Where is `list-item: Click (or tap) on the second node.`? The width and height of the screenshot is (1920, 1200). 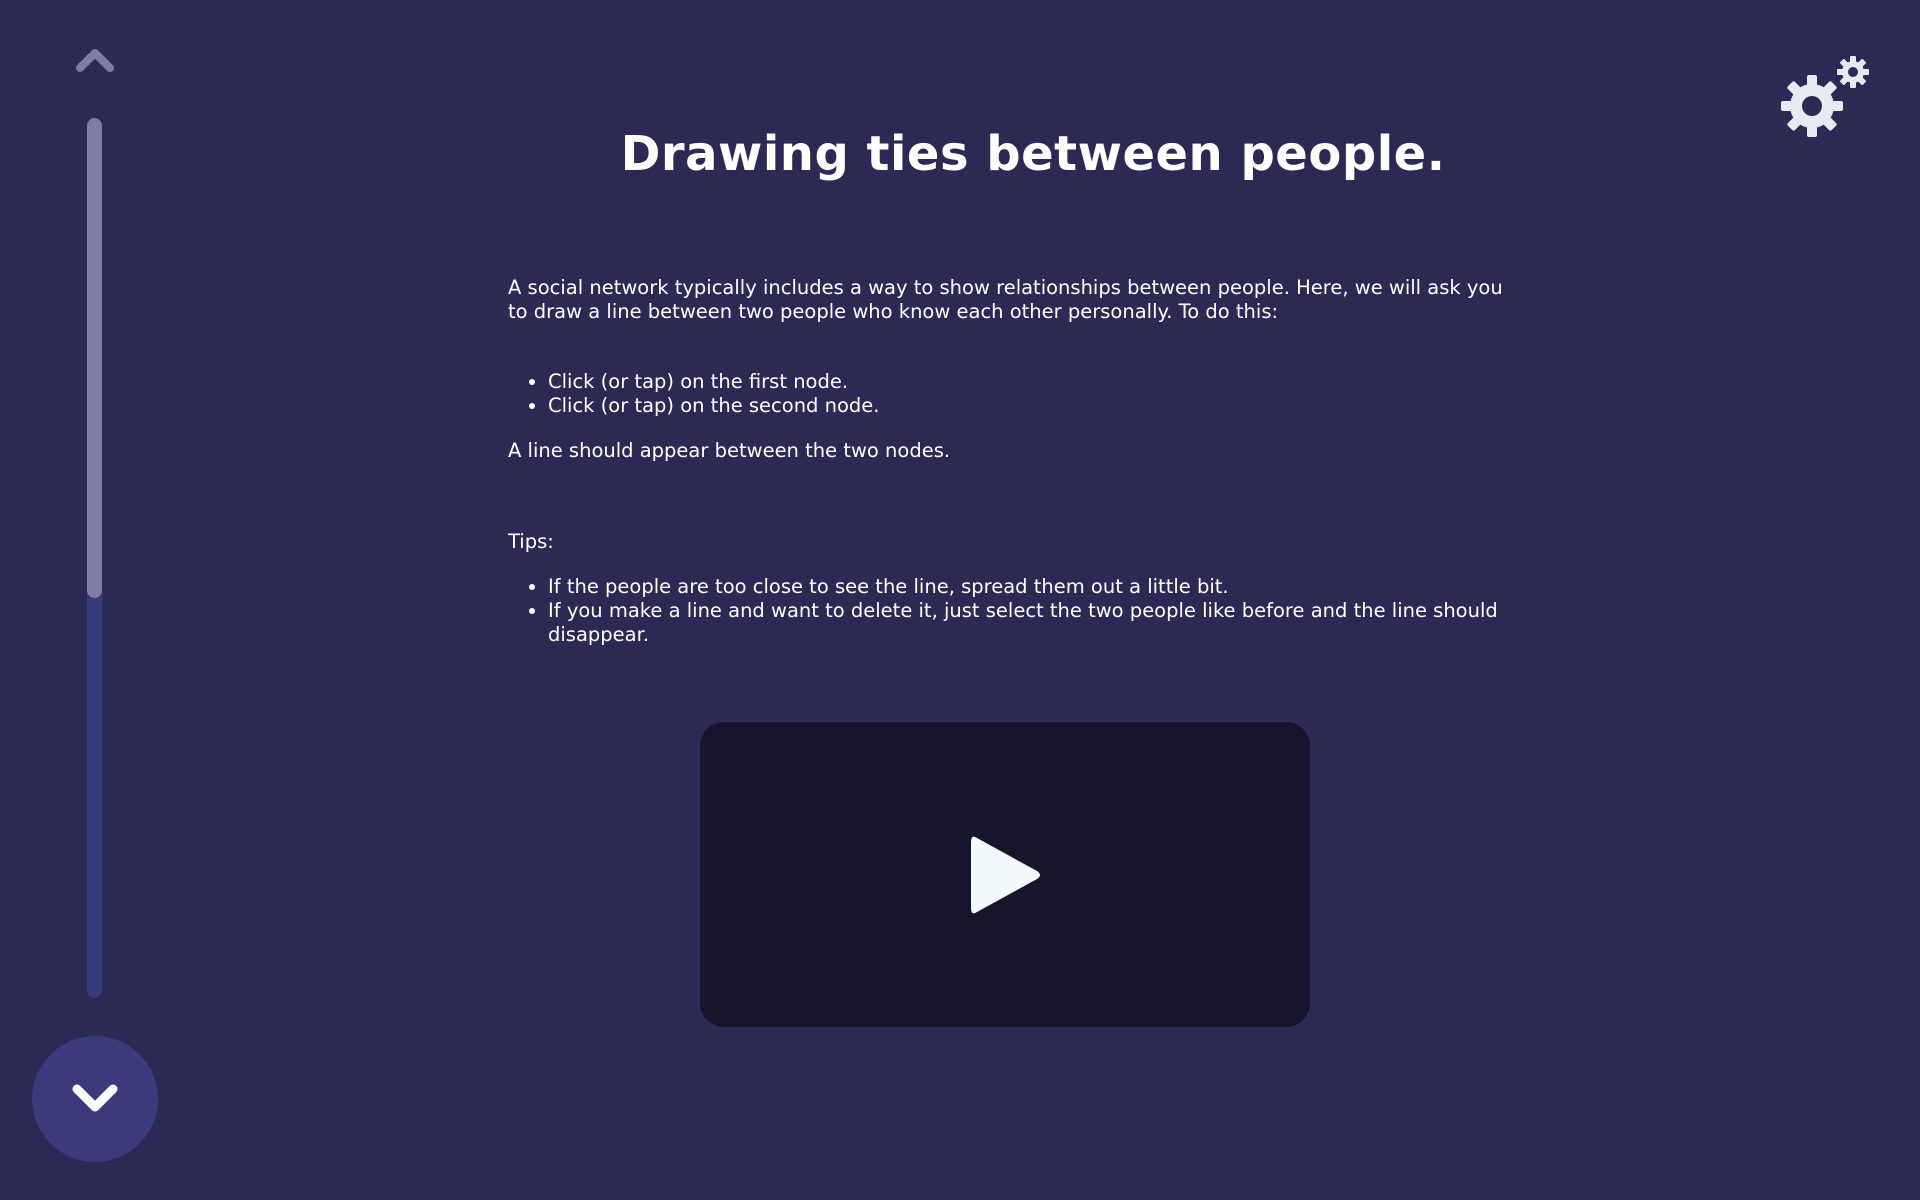
list-item: Click (or tap) on the second node. is located at coordinates (1033, 406).